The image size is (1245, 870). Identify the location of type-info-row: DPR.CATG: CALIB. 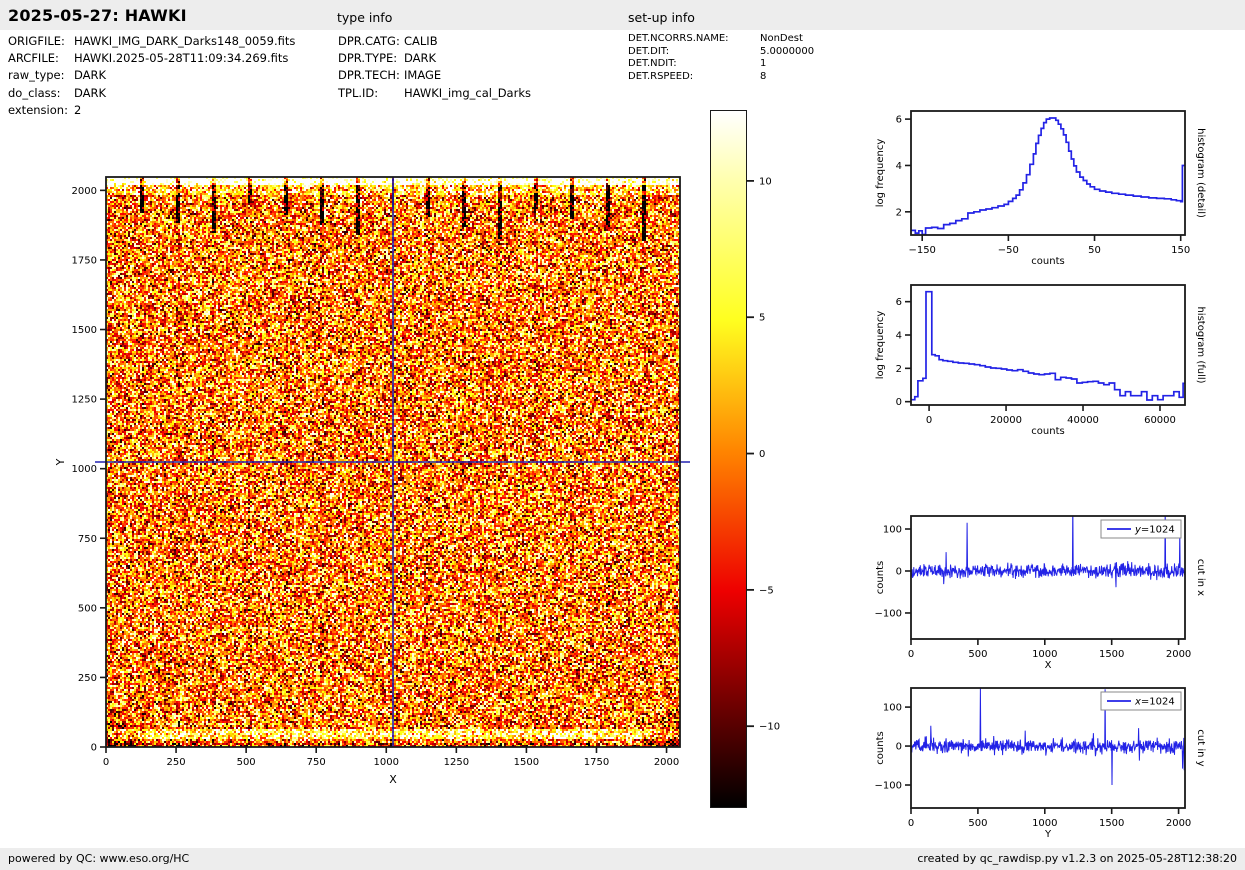
(434, 41).